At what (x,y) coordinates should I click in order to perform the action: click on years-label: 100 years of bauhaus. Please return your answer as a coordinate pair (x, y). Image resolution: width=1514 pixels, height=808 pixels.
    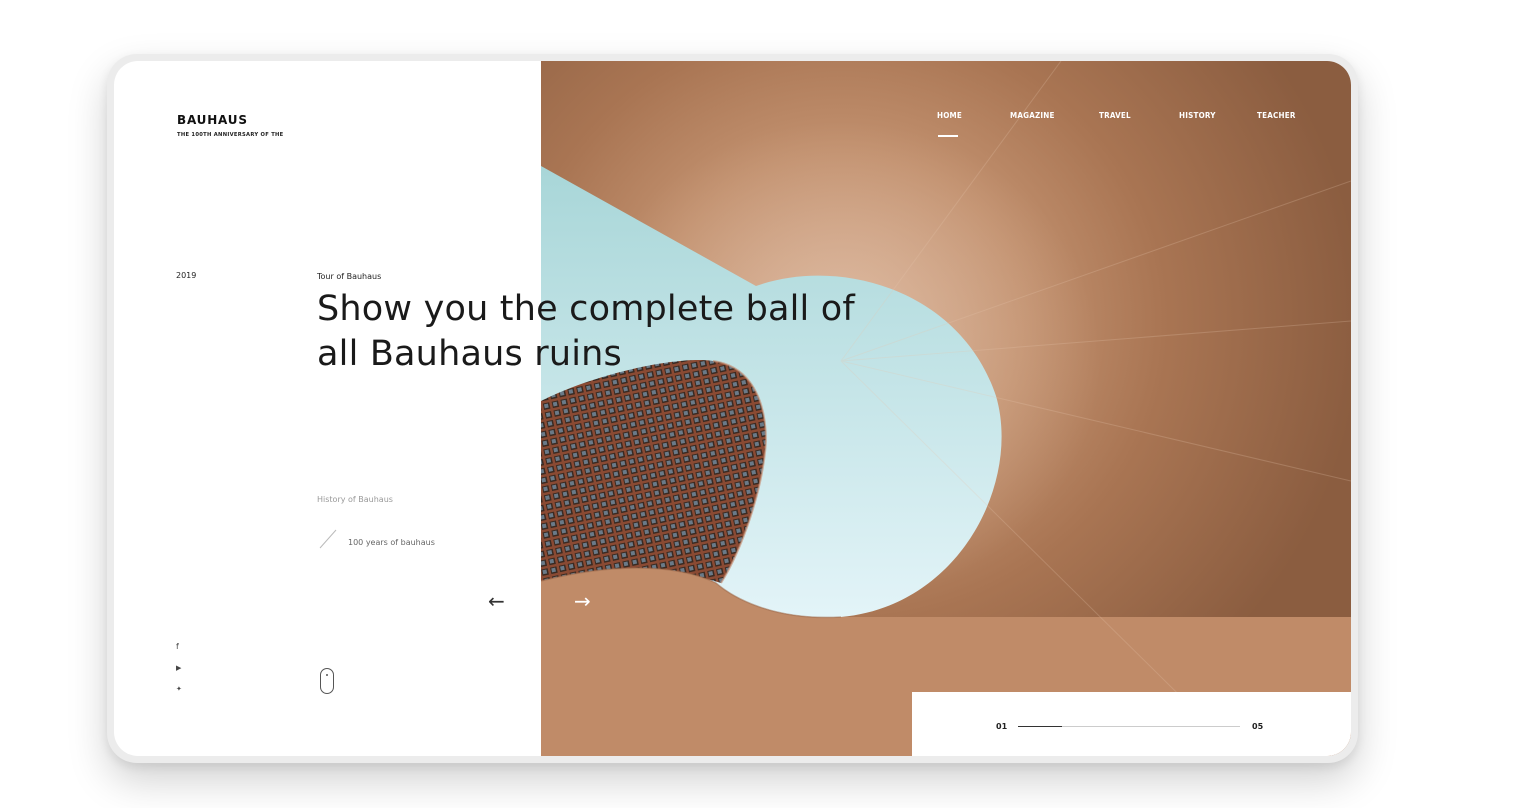
    Looking at the image, I should click on (391, 542).